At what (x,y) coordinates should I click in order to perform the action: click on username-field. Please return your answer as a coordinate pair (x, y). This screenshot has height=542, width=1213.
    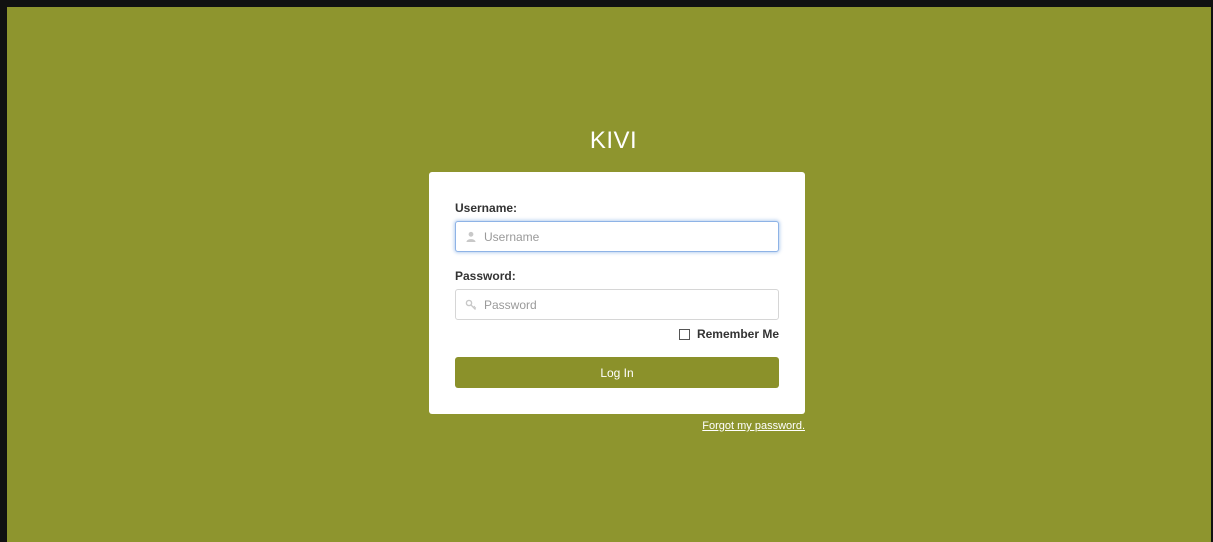
    Looking at the image, I should click on (617, 236).